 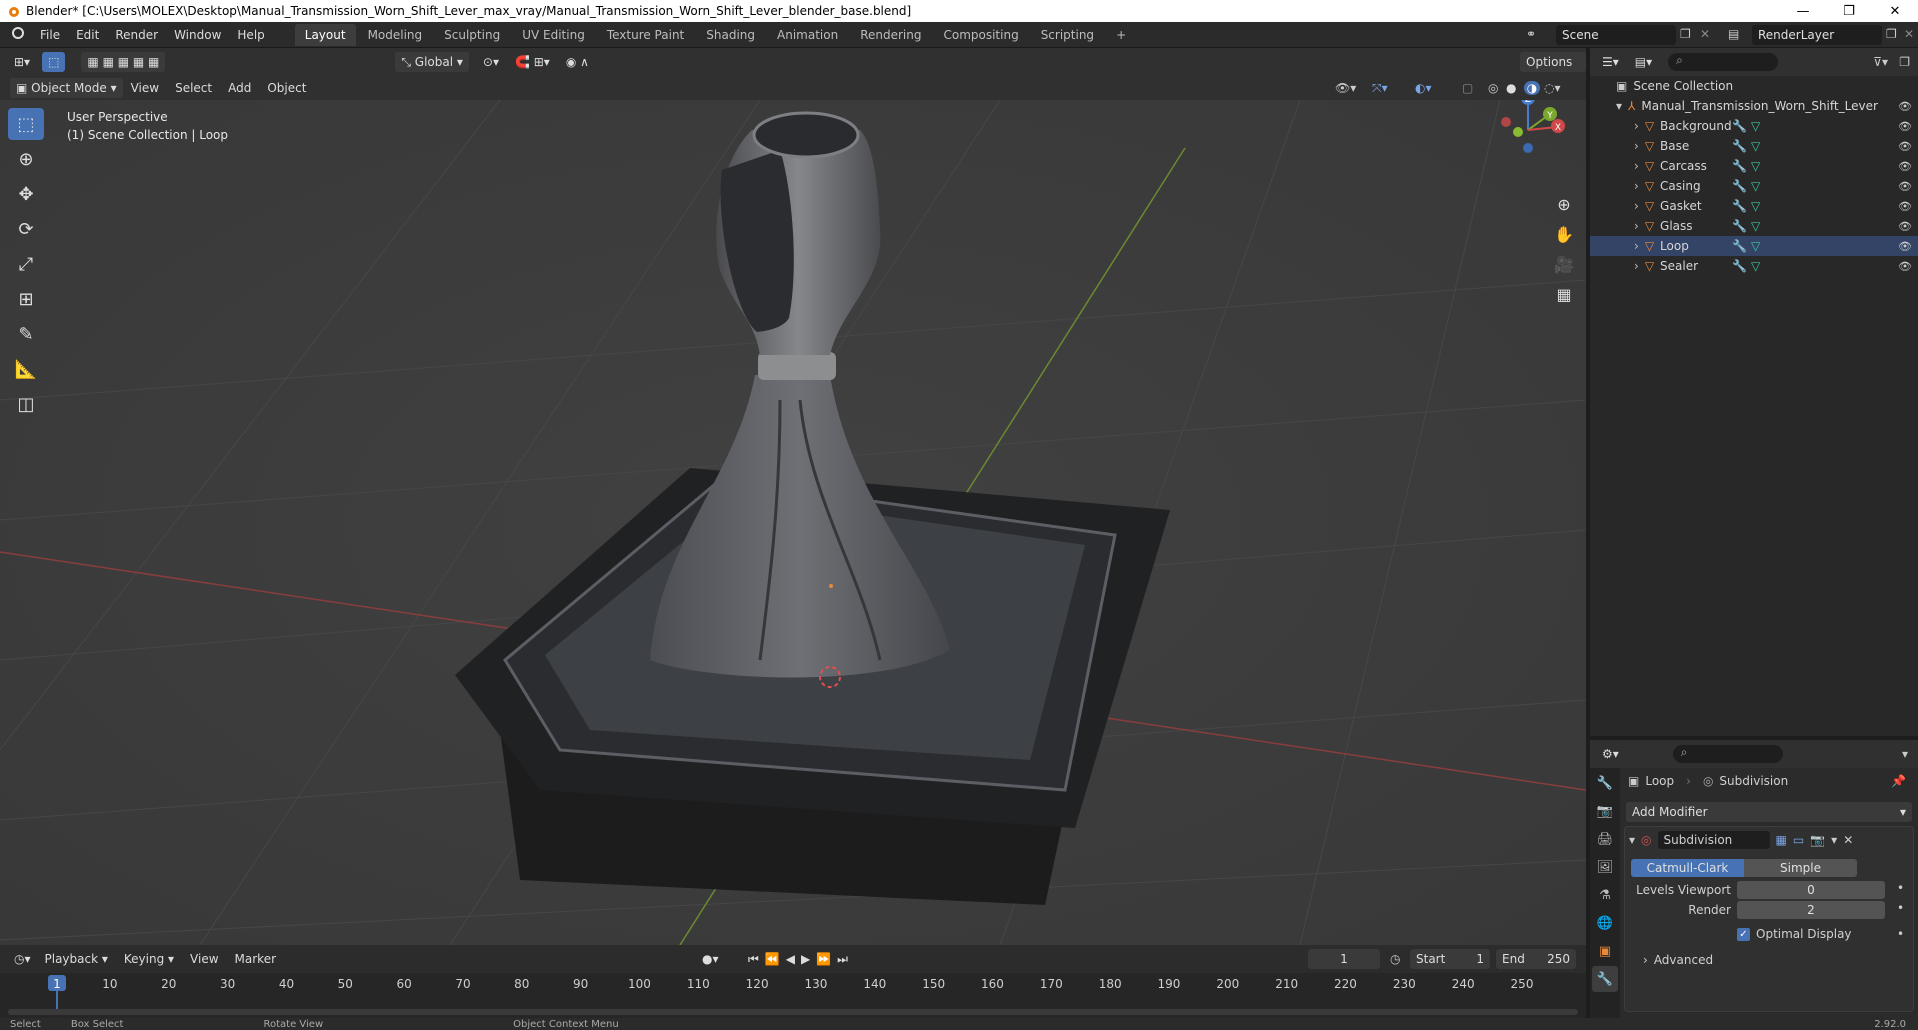 I want to click on tab-rendering: Rendering, so click(x=890, y=35).